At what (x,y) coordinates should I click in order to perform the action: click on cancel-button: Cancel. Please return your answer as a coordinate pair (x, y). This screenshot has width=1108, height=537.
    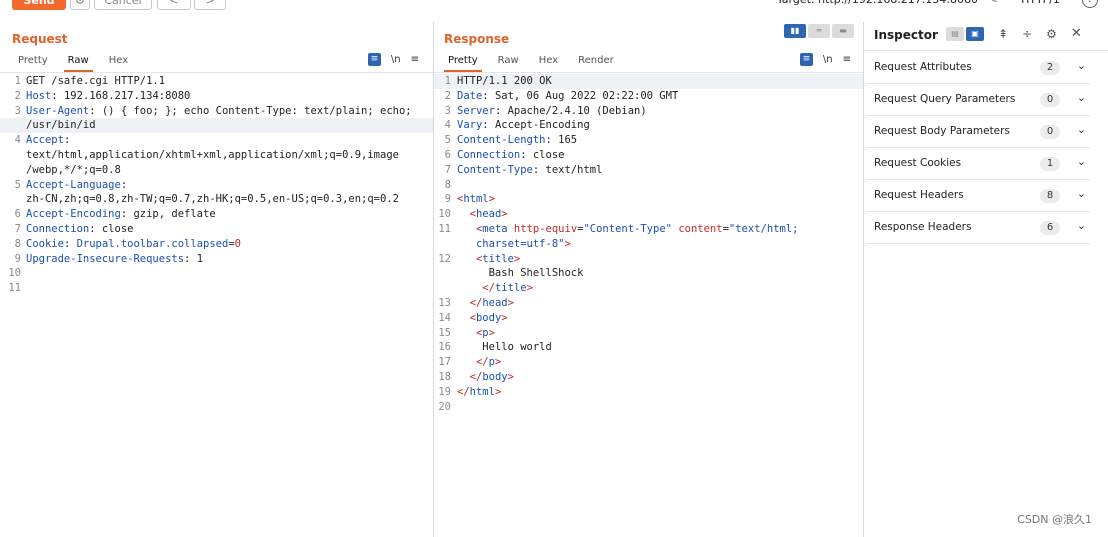
    Looking at the image, I should click on (123, 5).